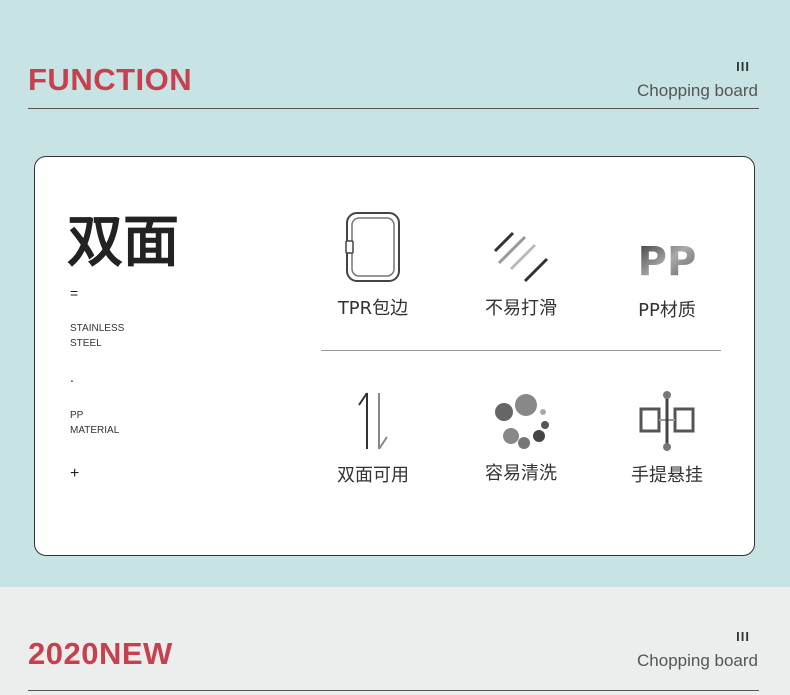  What do you see at coordinates (521, 257) in the screenshot?
I see `slip-lines-icon` at bounding box center [521, 257].